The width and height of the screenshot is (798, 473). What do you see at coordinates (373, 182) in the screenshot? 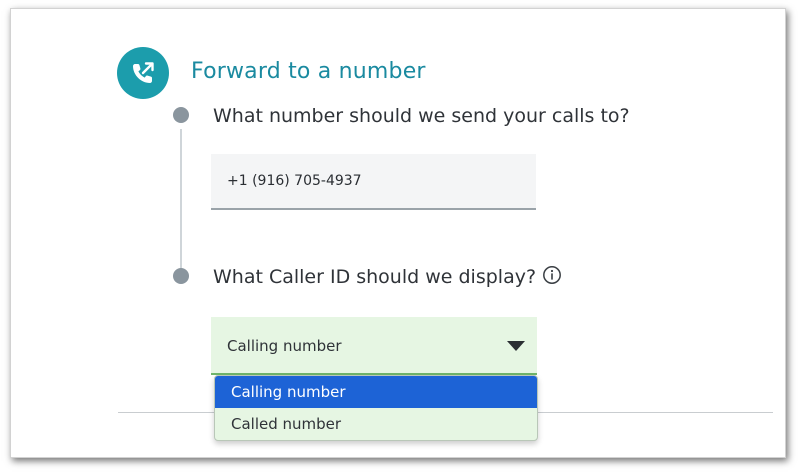
I see `forward-number-input` at bounding box center [373, 182].